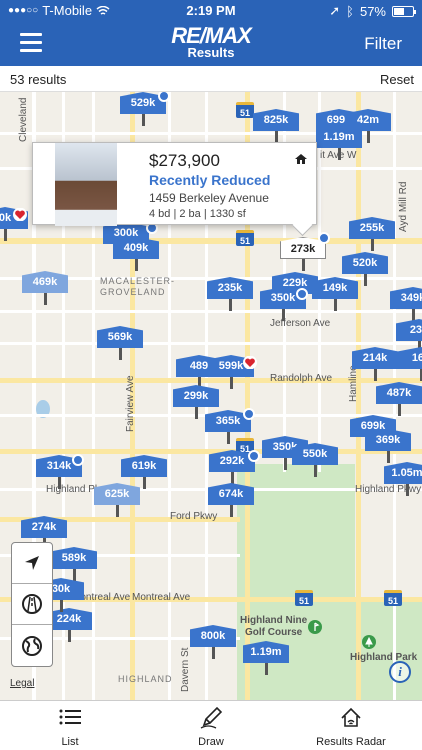  I want to click on poi-label: Highland Nine, so click(274, 620).